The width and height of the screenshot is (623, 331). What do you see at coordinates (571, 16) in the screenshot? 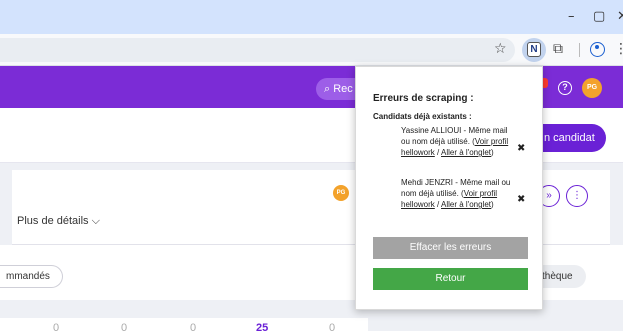
I see `minimize-button: –` at bounding box center [571, 16].